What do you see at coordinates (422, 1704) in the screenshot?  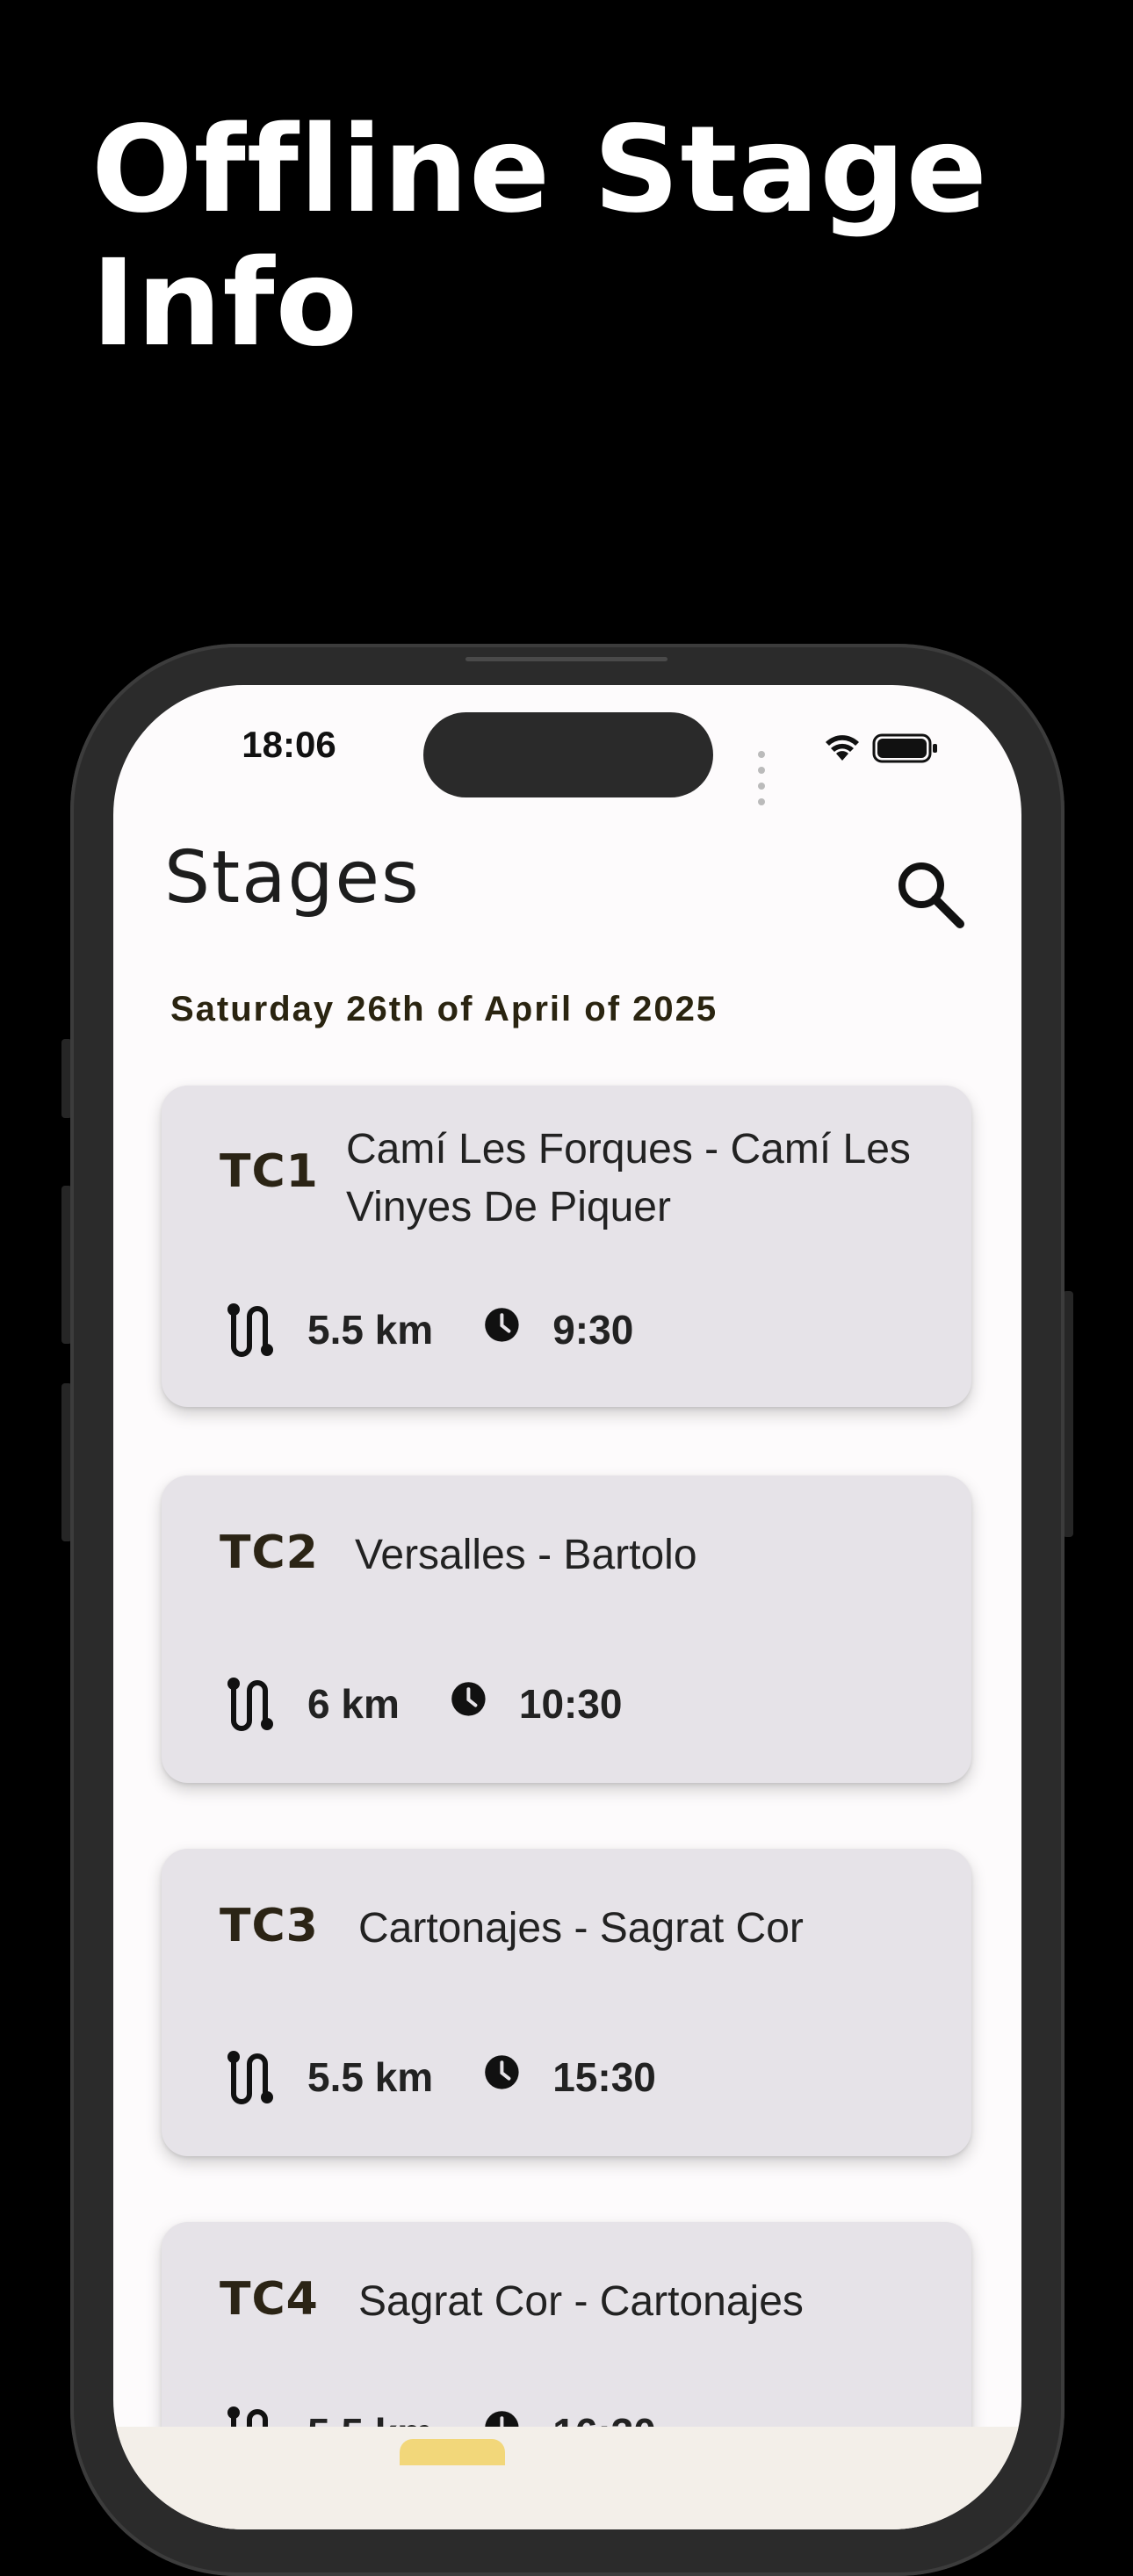 I see `stage-meta: 6 km 10:30` at bounding box center [422, 1704].